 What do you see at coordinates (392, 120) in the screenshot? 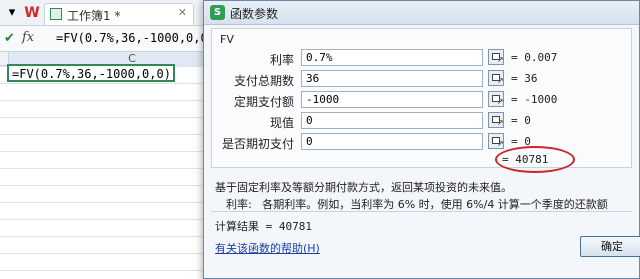
I see `param-input-pv: 0` at bounding box center [392, 120].